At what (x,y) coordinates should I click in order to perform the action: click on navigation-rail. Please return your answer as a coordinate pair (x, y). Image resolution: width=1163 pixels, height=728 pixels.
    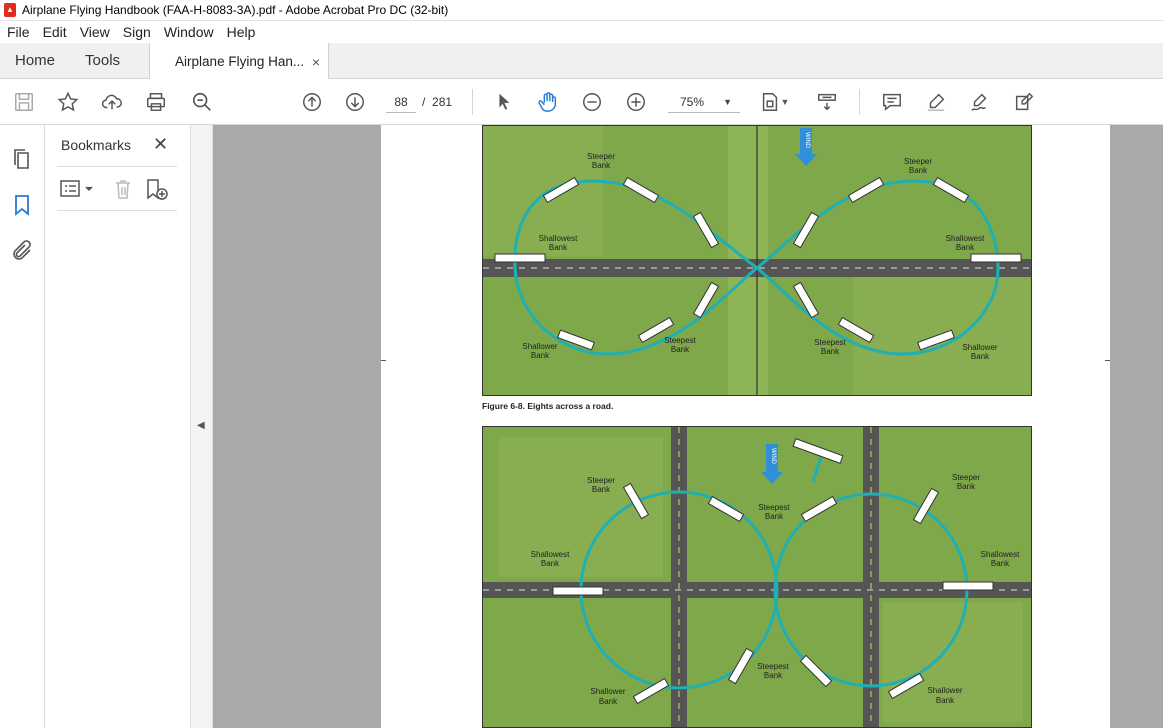
    Looking at the image, I should click on (22, 426).